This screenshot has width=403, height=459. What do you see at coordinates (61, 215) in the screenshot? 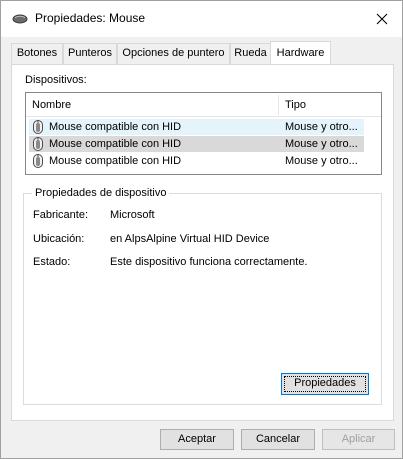
I see `manufacturer-label: Fabricante:` at bounding box center [61, 215].